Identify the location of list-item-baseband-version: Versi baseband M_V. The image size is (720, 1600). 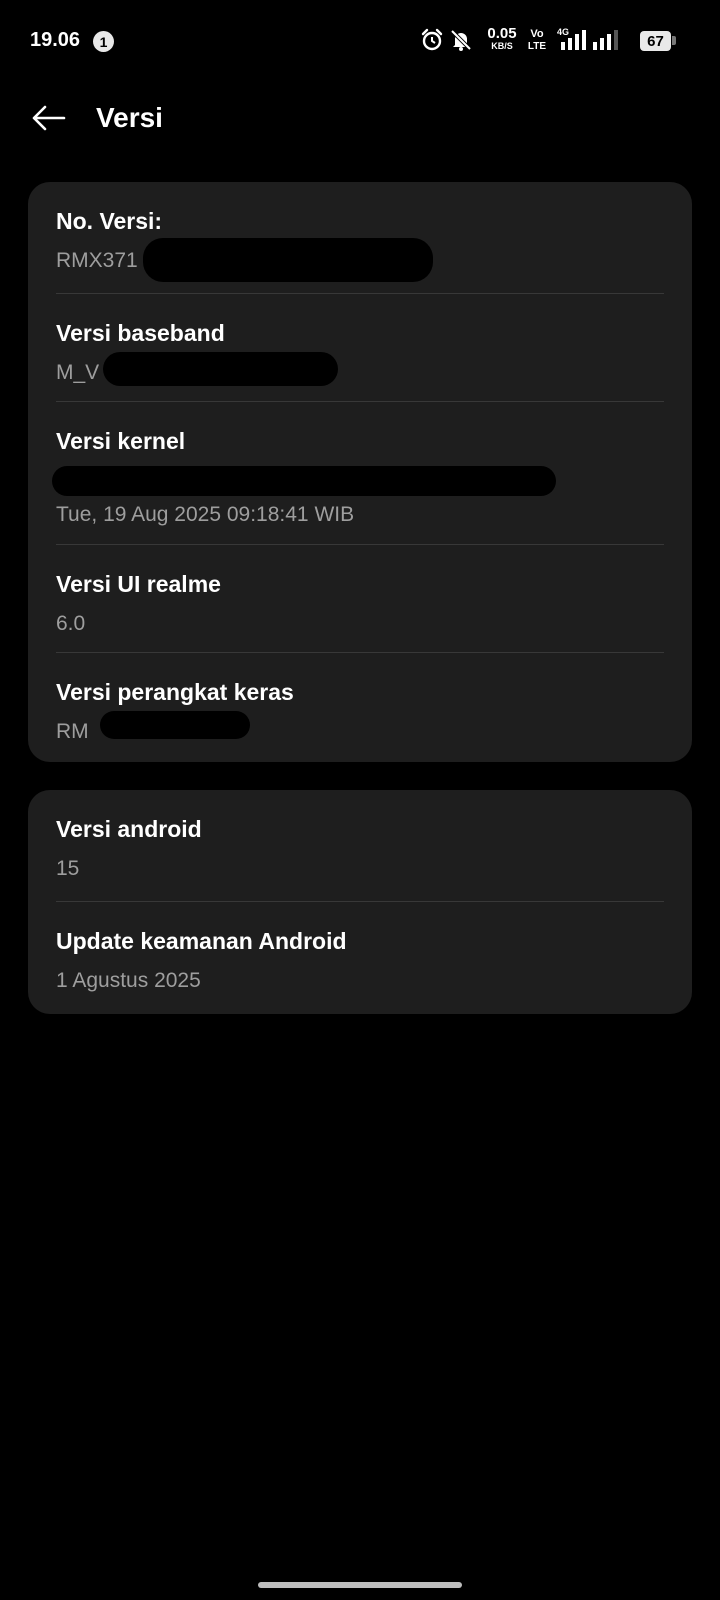
(360, 348).